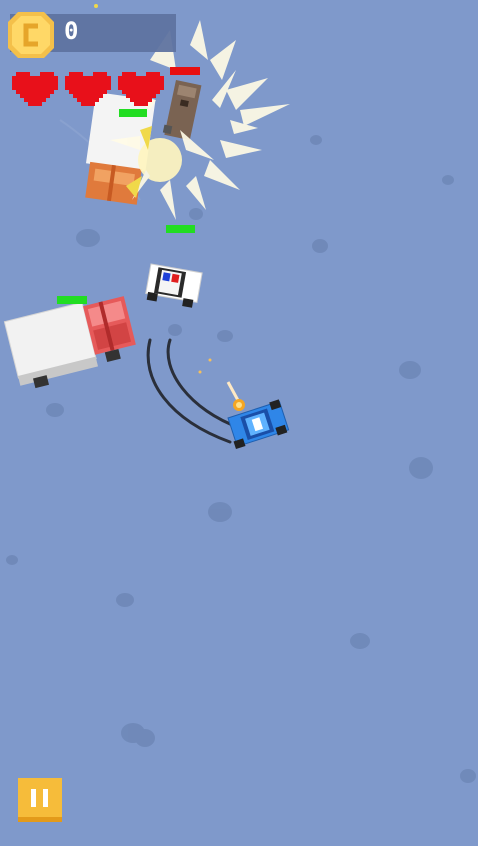 The height and width of the screenshot is (846, 478). I want to click on enemy-police-car, so click(174, 285).